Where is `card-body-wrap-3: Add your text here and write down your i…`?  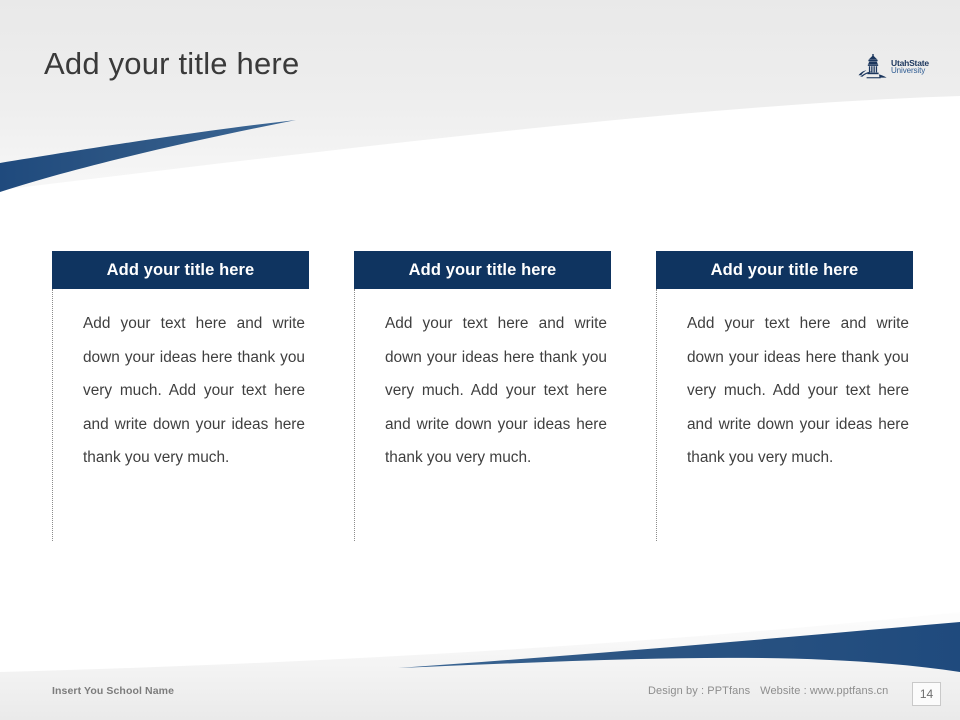
card-body-wrap-3: Add your text here and write down your i… is located at coordinates (784, 415).